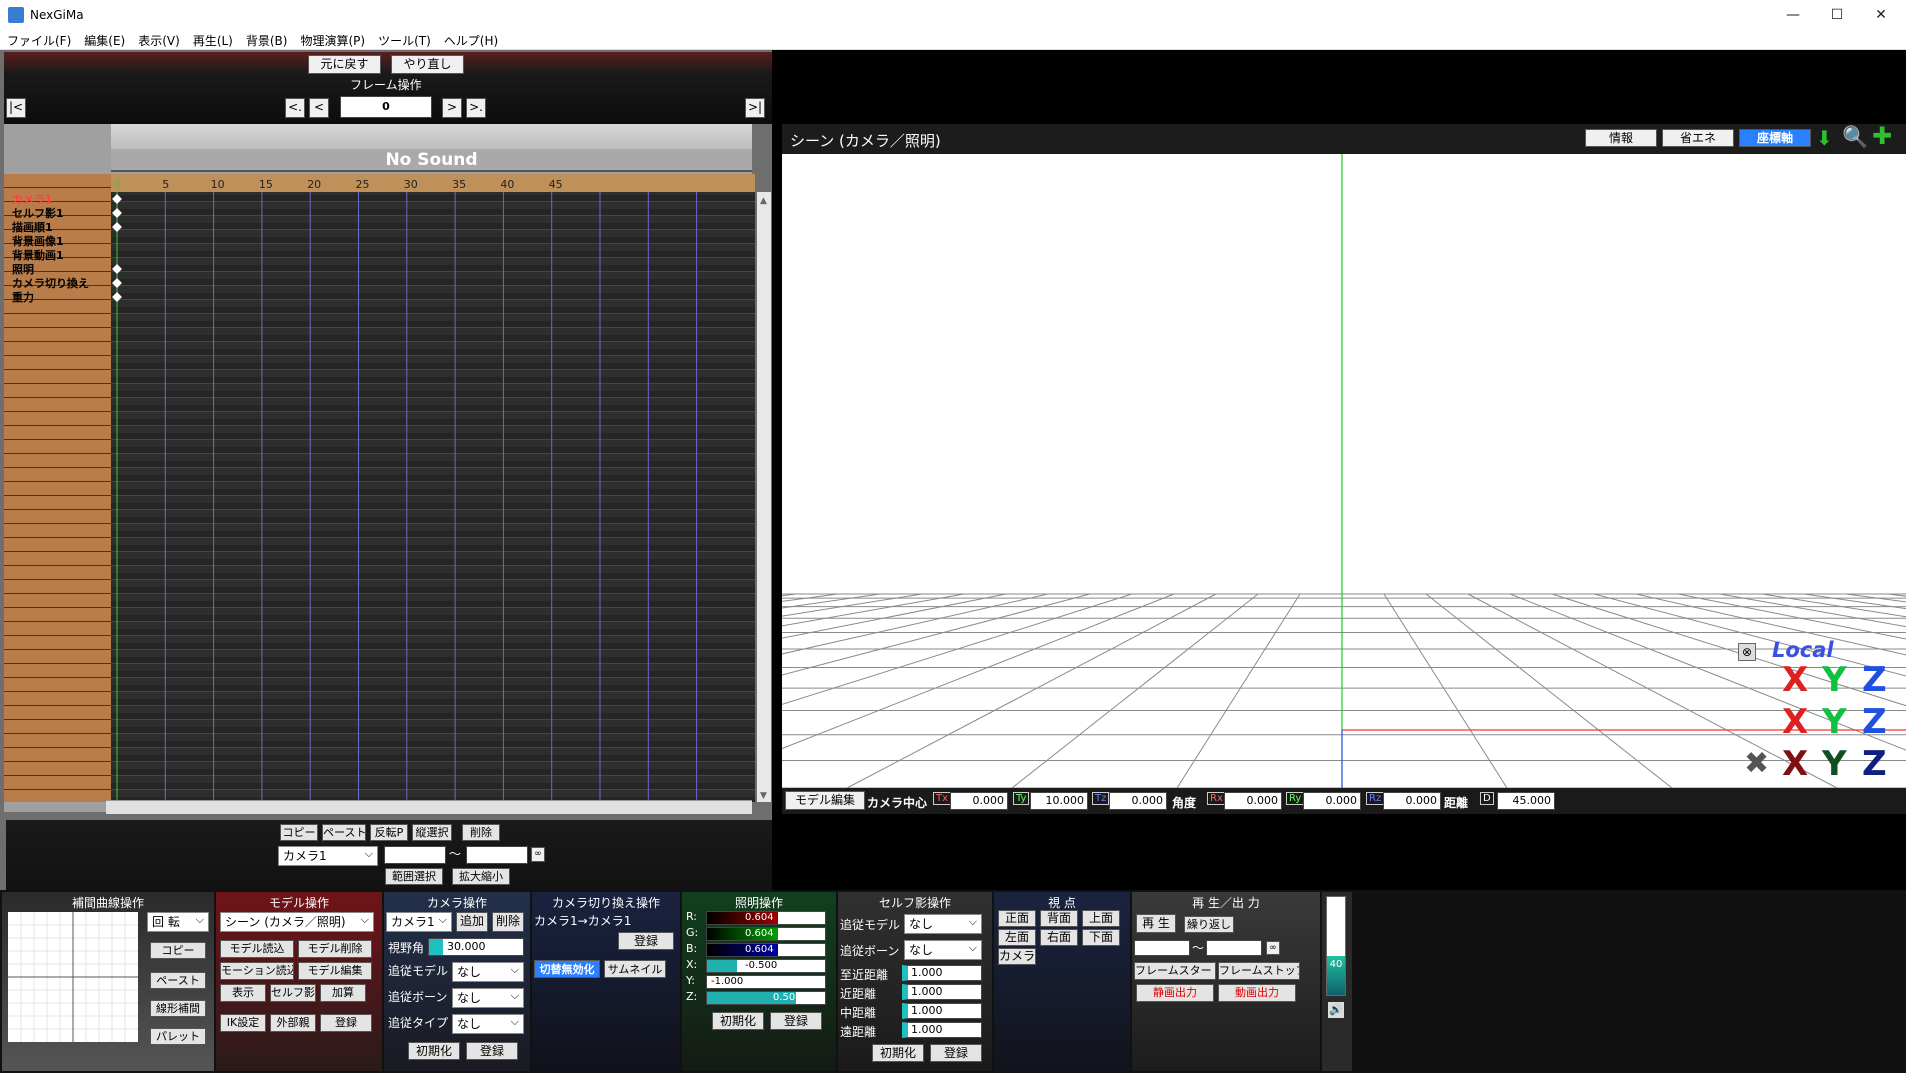 This screenshot has height=1073, width=1906. What do you see at coordinates (335, 949) in the screenshot?
I see `model-delete-button: モデル削除` at bounding box center [335, 949].